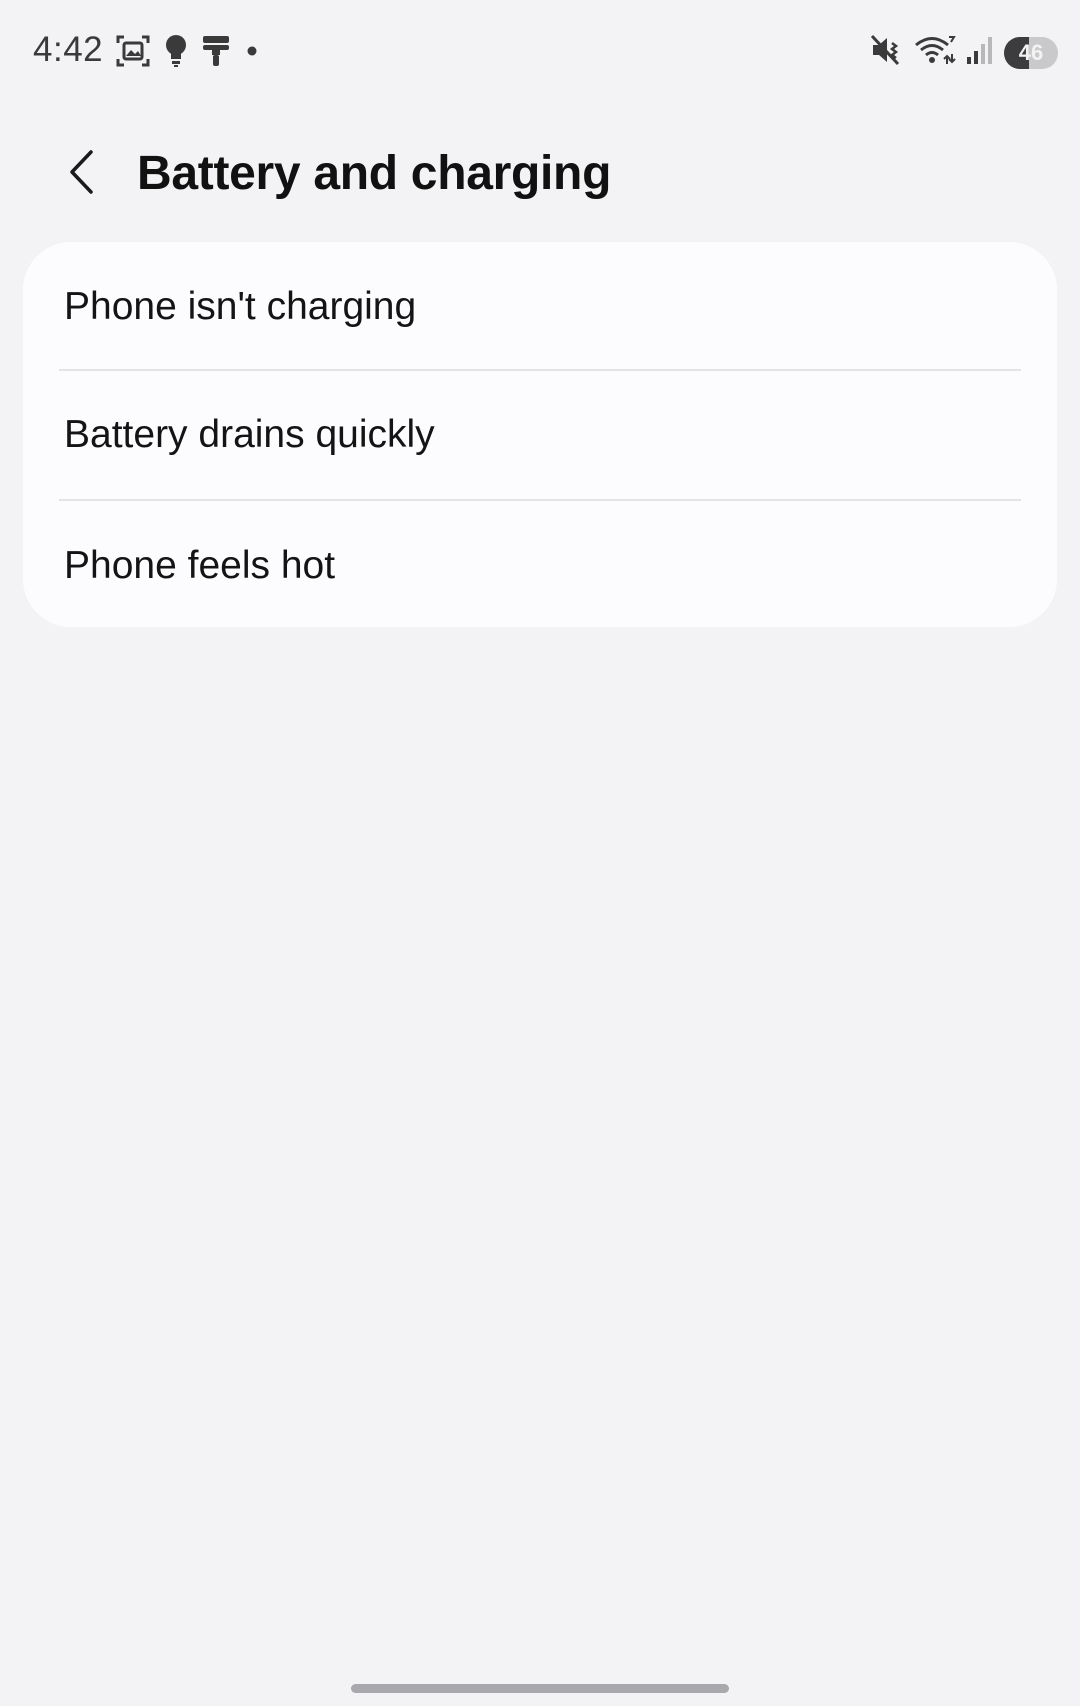  I want to click on list-item-label: Phone feels hot, so click(200, 565).